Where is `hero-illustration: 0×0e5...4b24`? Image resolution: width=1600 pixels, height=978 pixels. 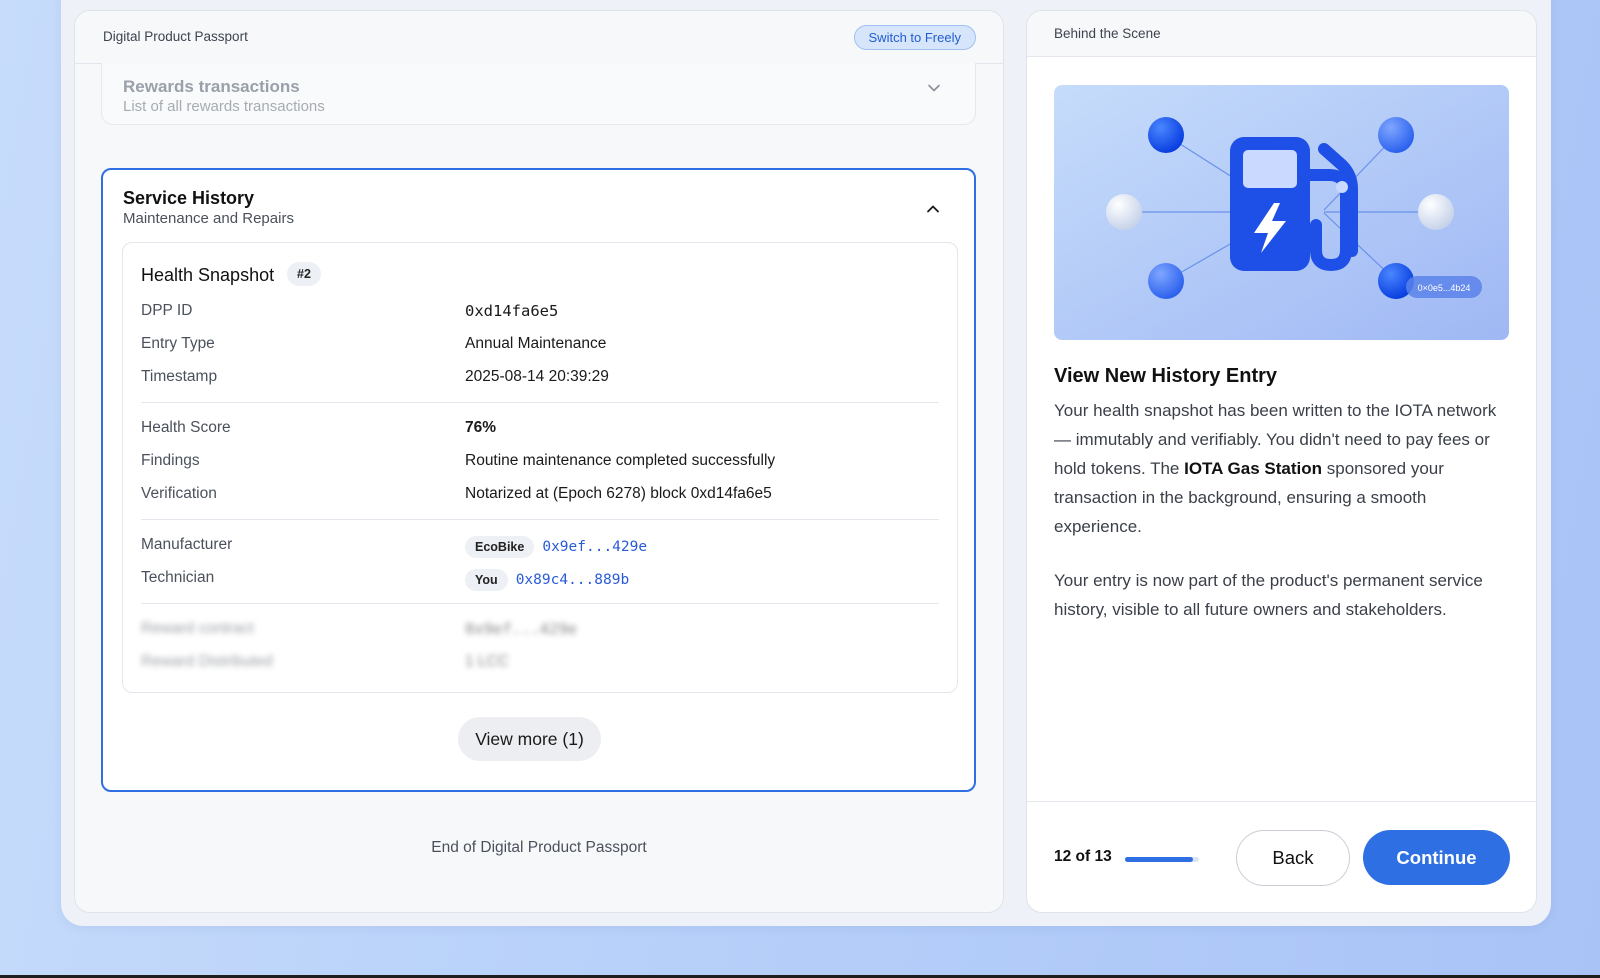 hero-illustration: 0×0e5...4b24 is located at coordinates (1281, 212).